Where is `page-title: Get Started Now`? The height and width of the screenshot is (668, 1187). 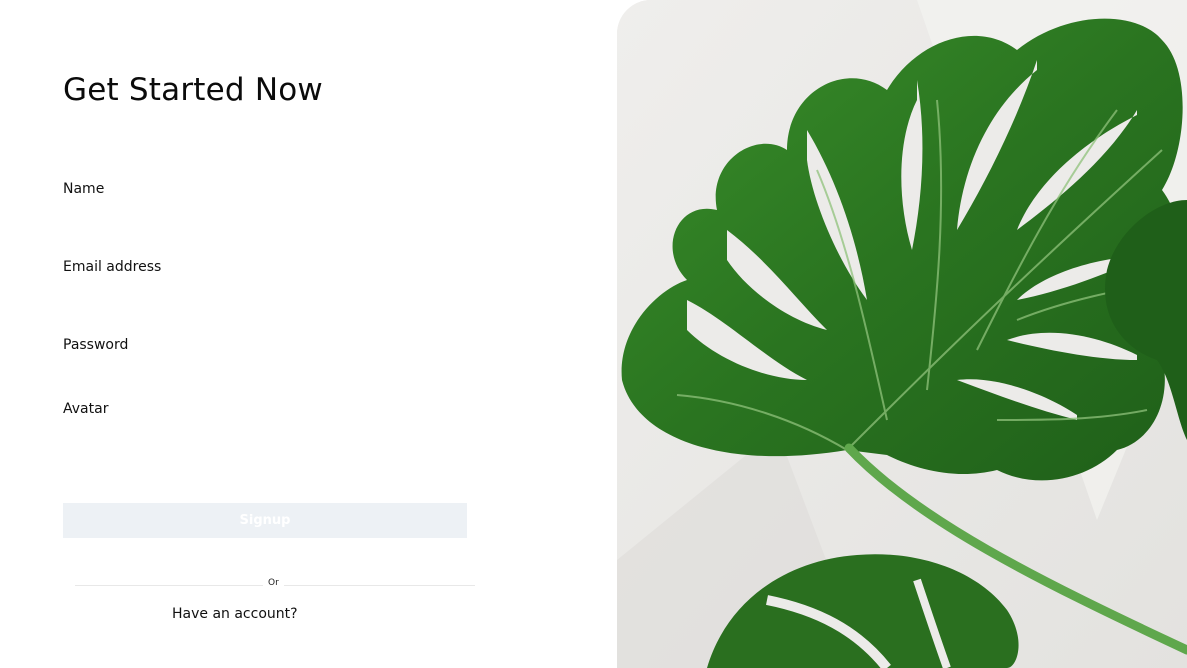
page-title: Get Started Now is located at coordinates (193, 90).